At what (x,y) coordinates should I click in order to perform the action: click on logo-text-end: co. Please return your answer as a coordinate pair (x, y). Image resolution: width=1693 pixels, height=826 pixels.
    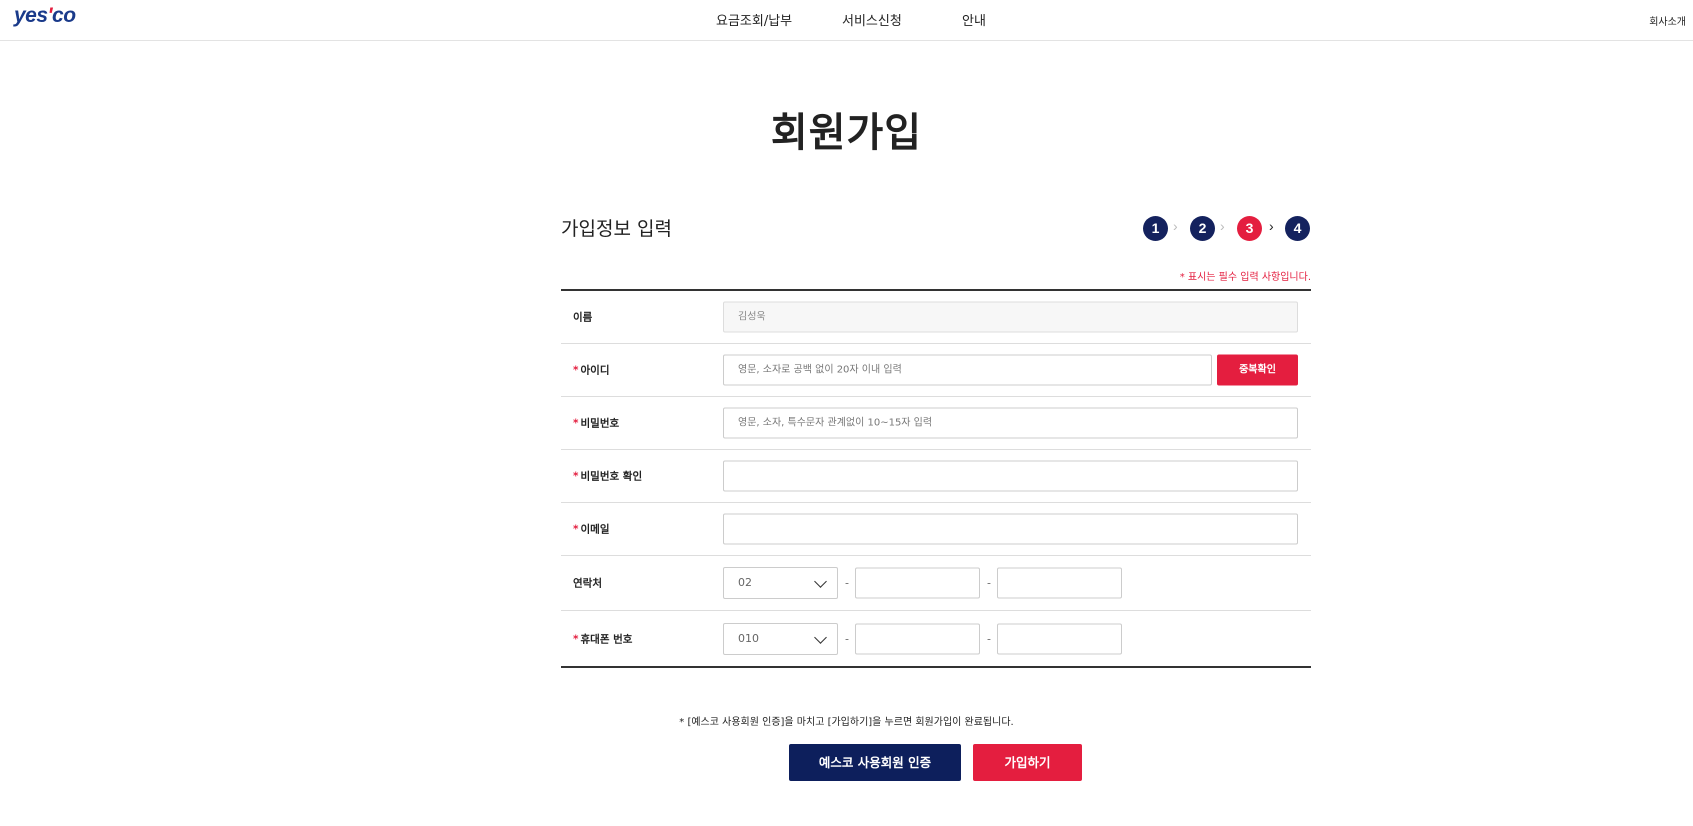
    Looking at the image, I should click on (64, 15).